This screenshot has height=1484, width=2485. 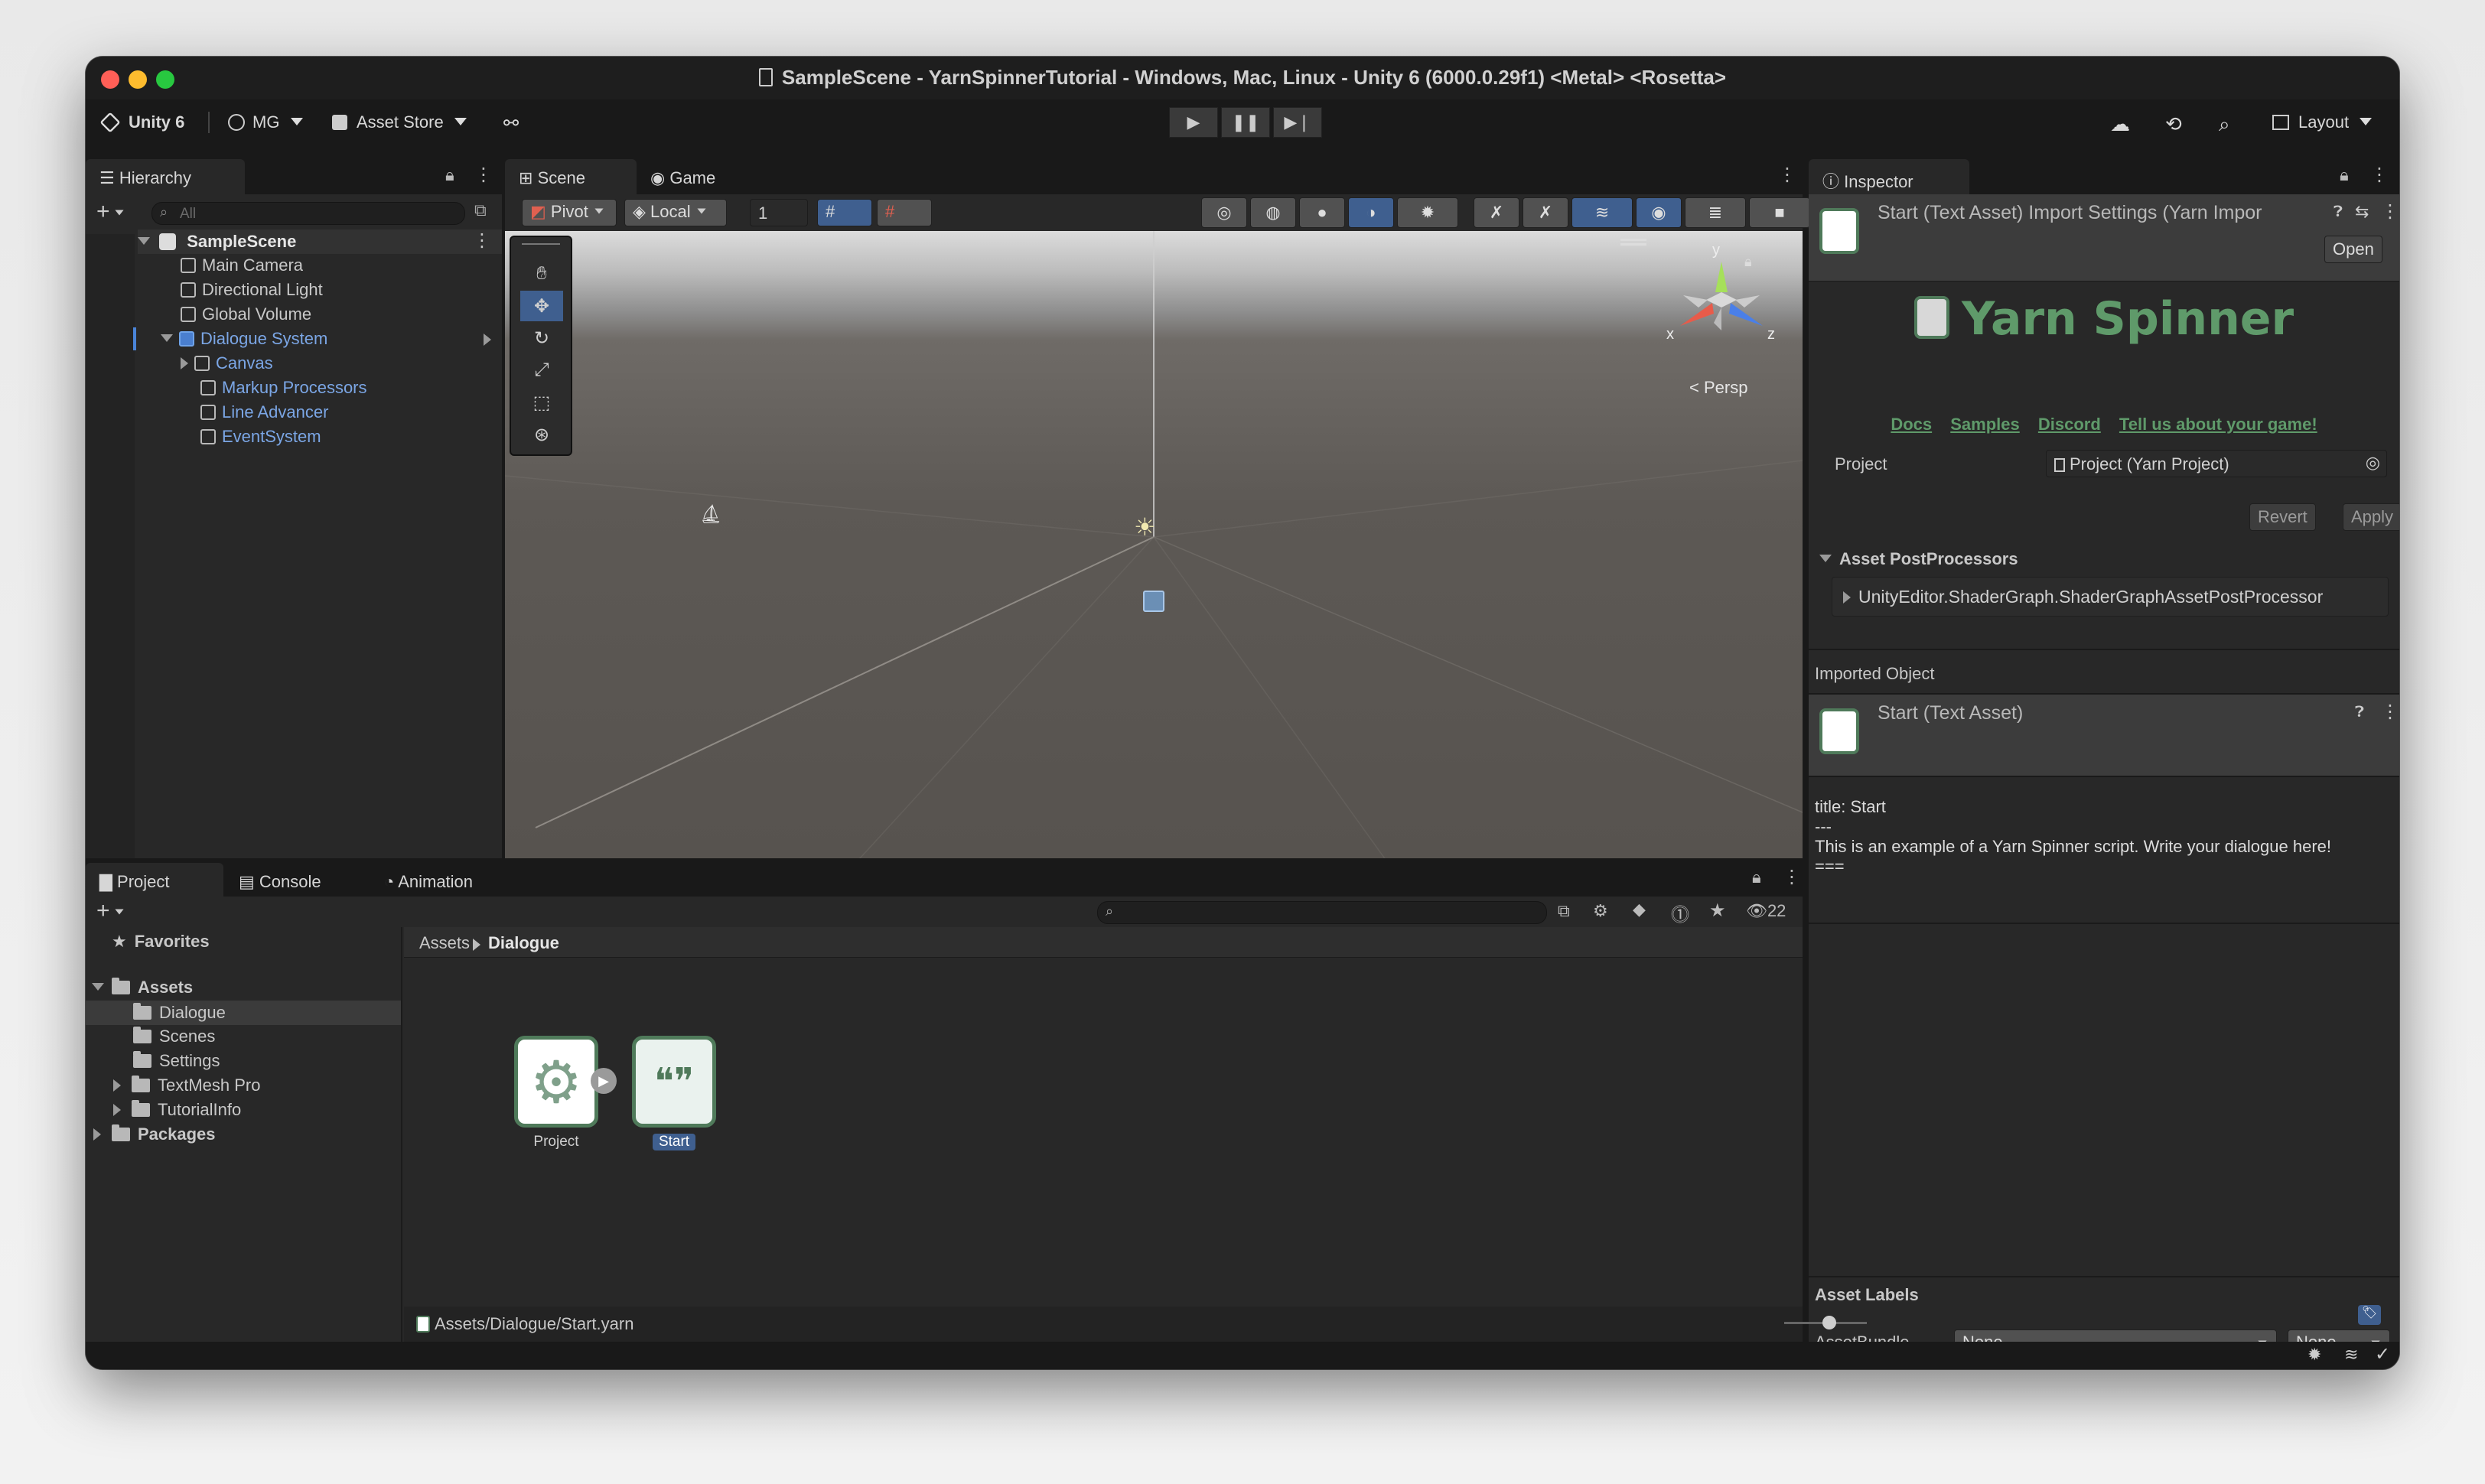 What do you see at coordinates (454, 880) in the screenshot?
I see `tab-animation: ◔ Animation` at bounding box center [454, 880].